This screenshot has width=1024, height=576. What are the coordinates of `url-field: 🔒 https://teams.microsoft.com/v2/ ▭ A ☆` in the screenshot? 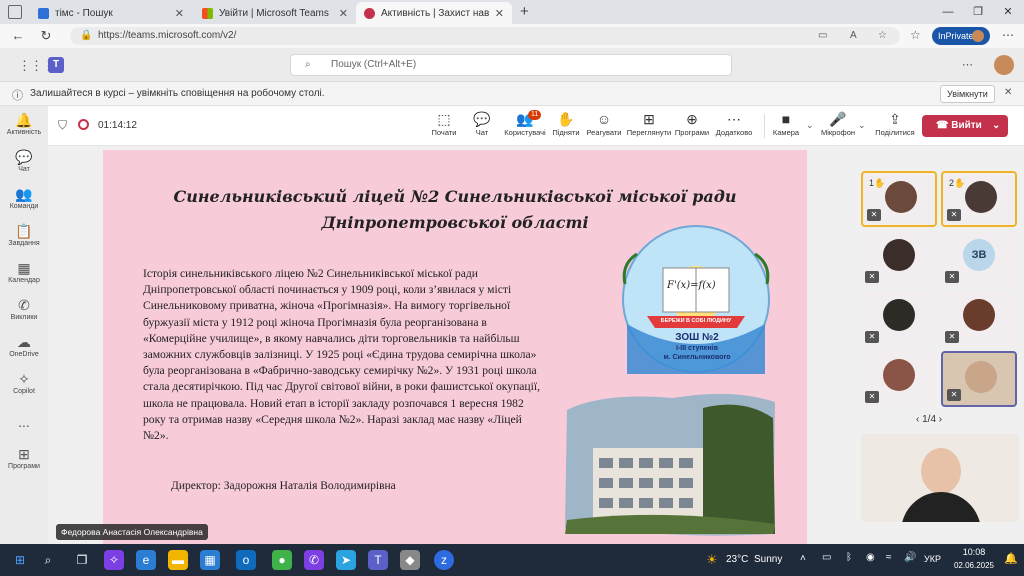 It's located at (485, 36).